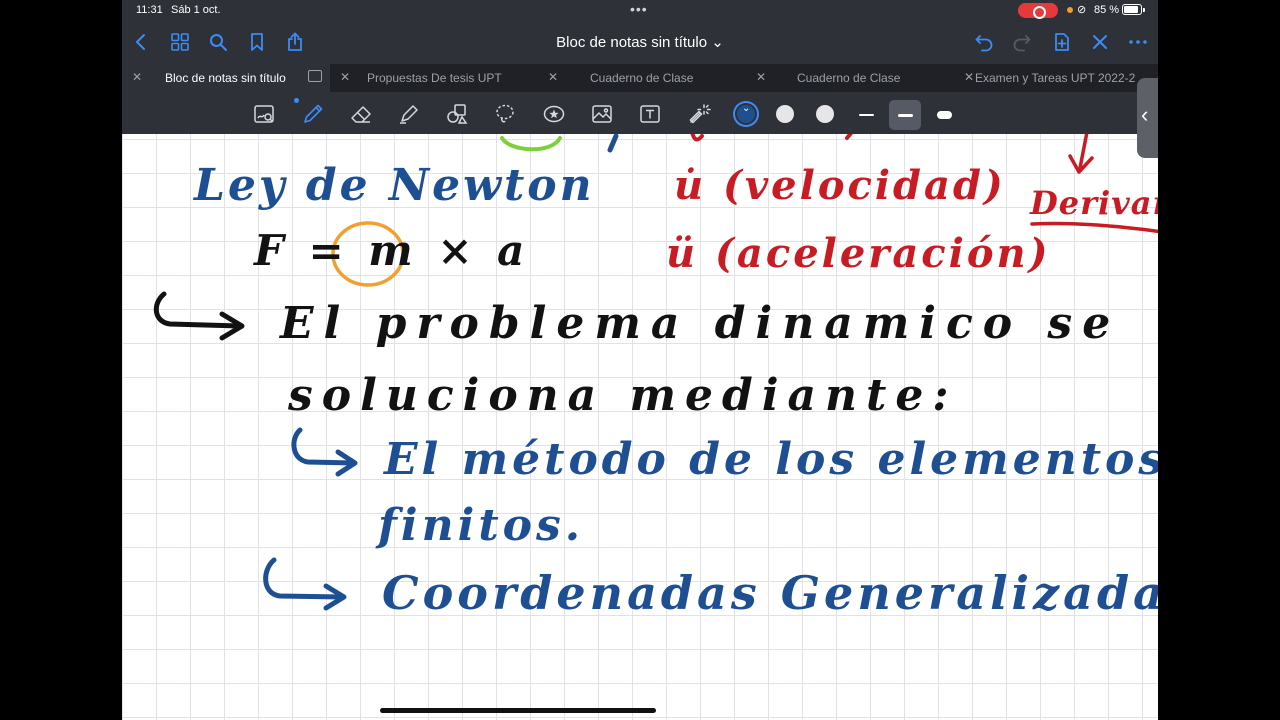  I want to click on rotation-lock-icon: ⊘, so click(1082, 10).